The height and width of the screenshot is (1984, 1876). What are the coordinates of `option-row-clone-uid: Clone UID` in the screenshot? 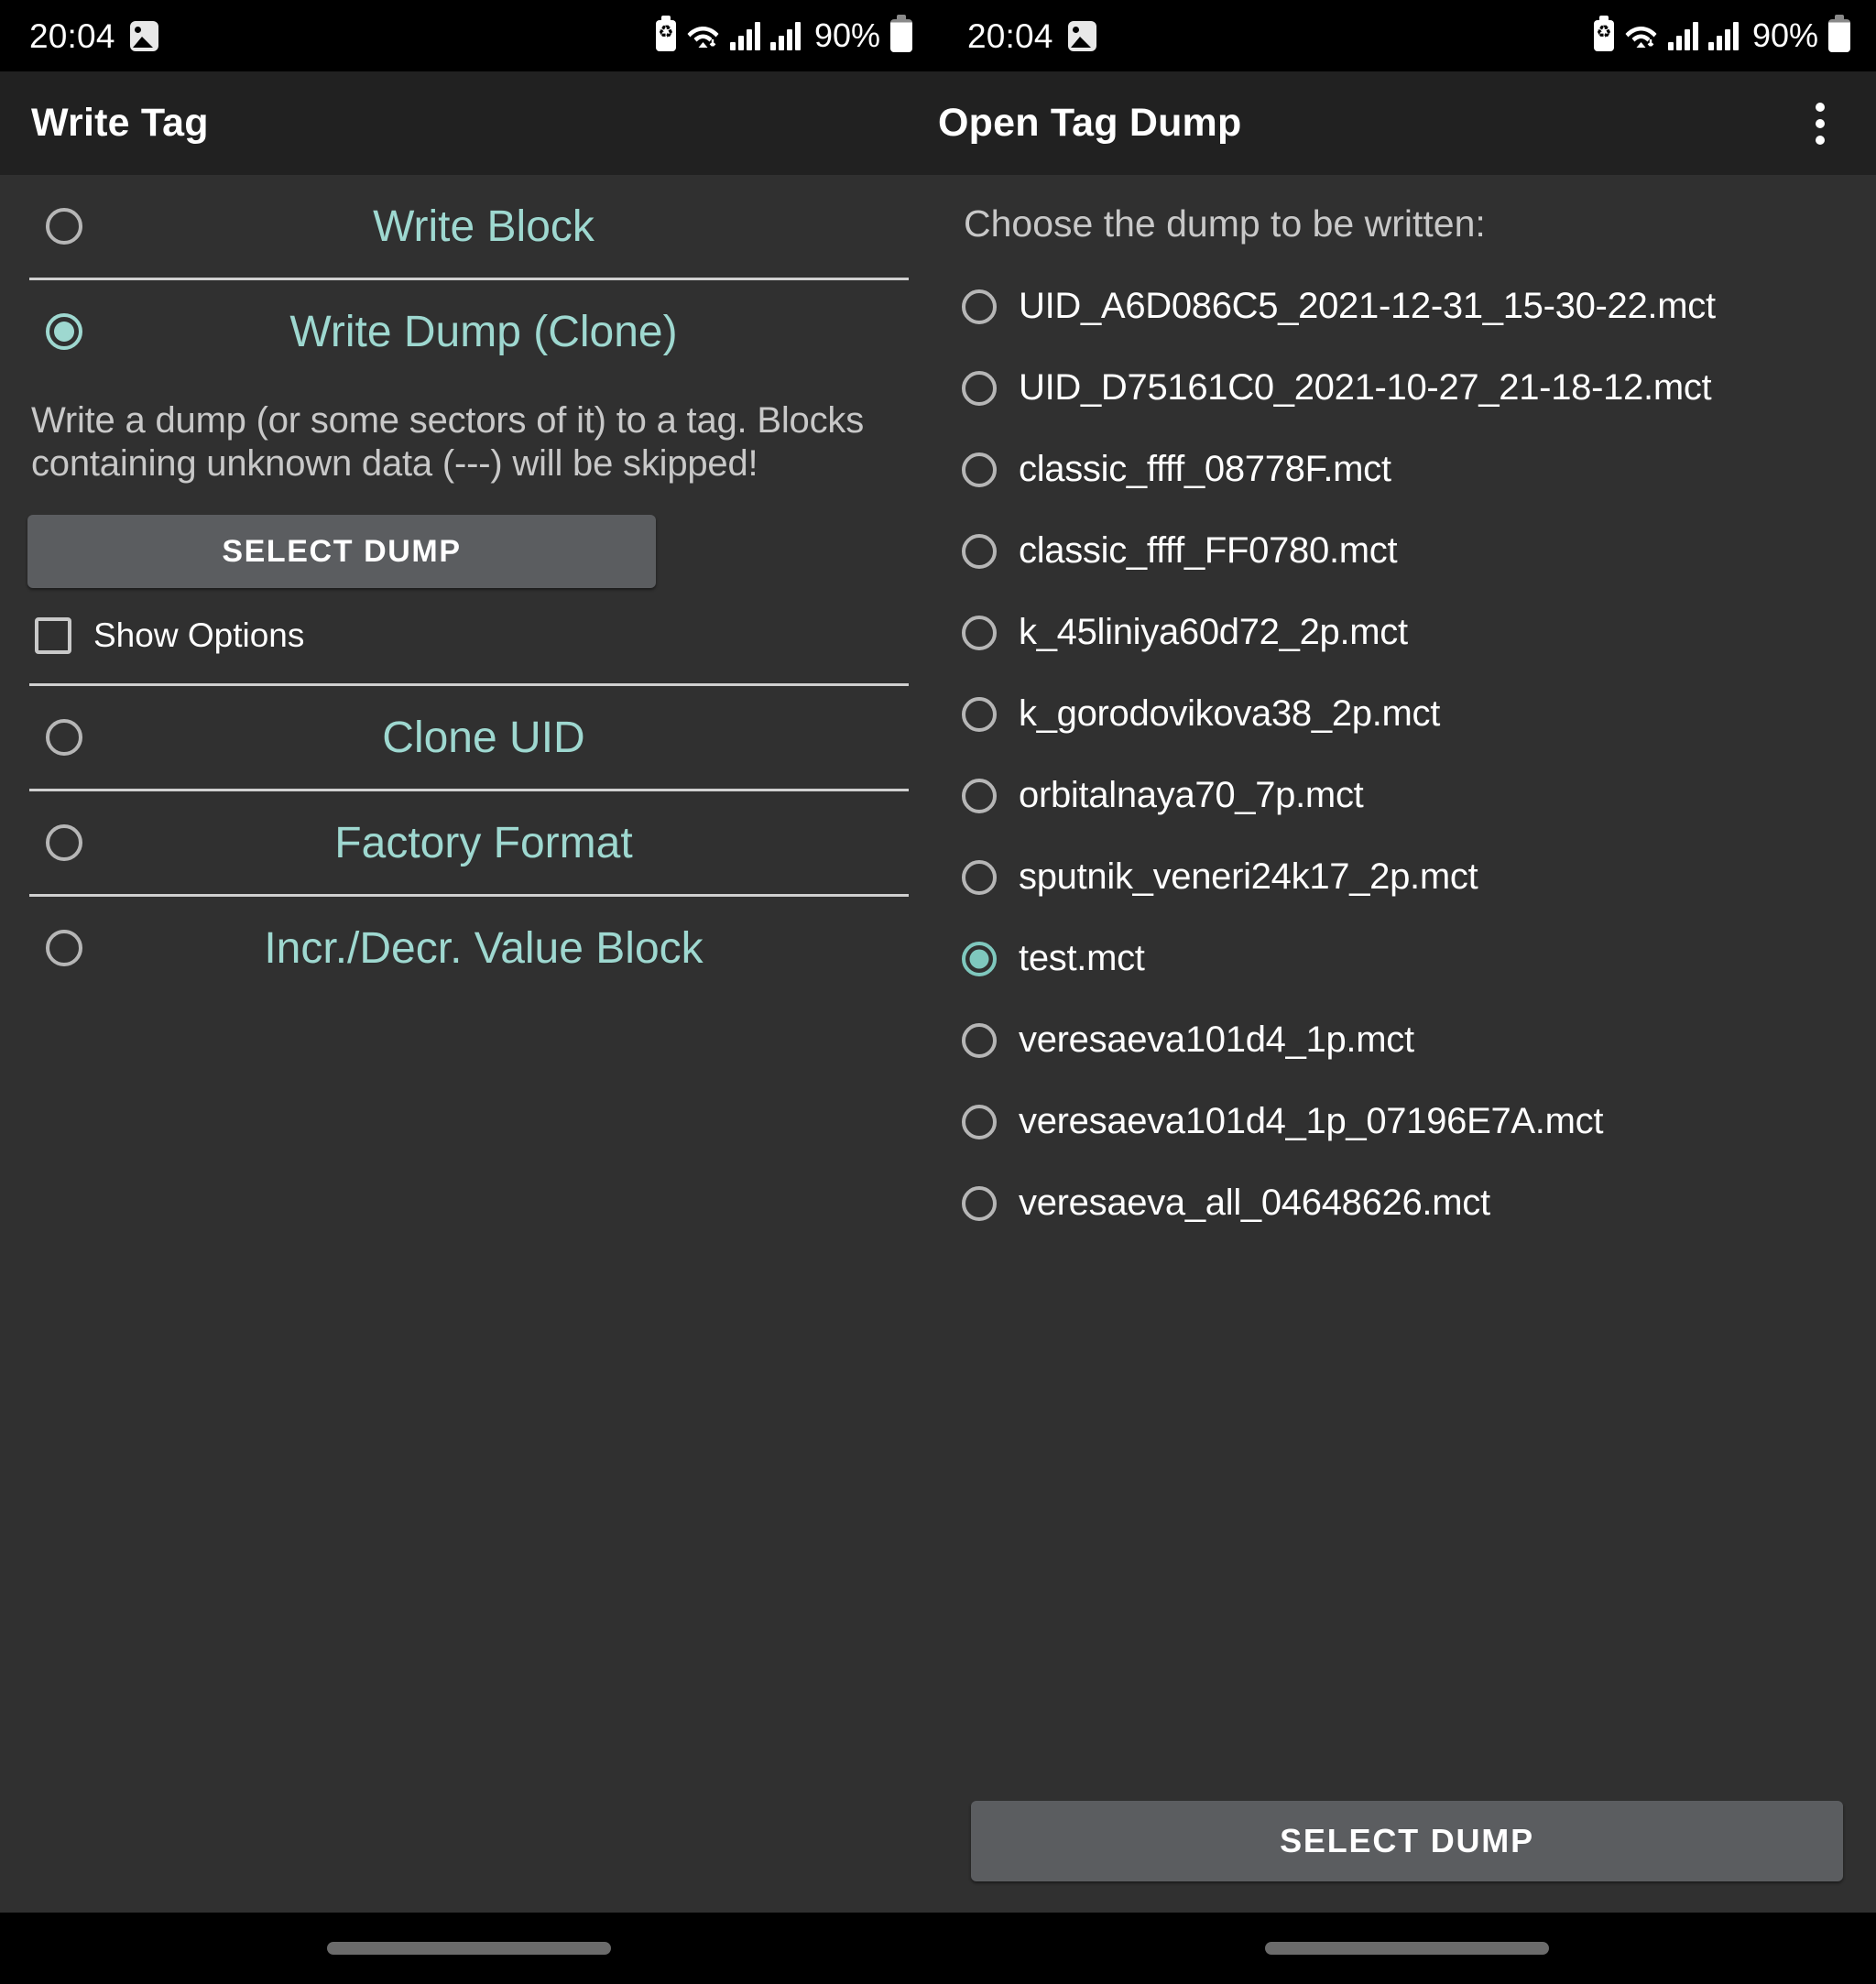 It's located at (469, 738).